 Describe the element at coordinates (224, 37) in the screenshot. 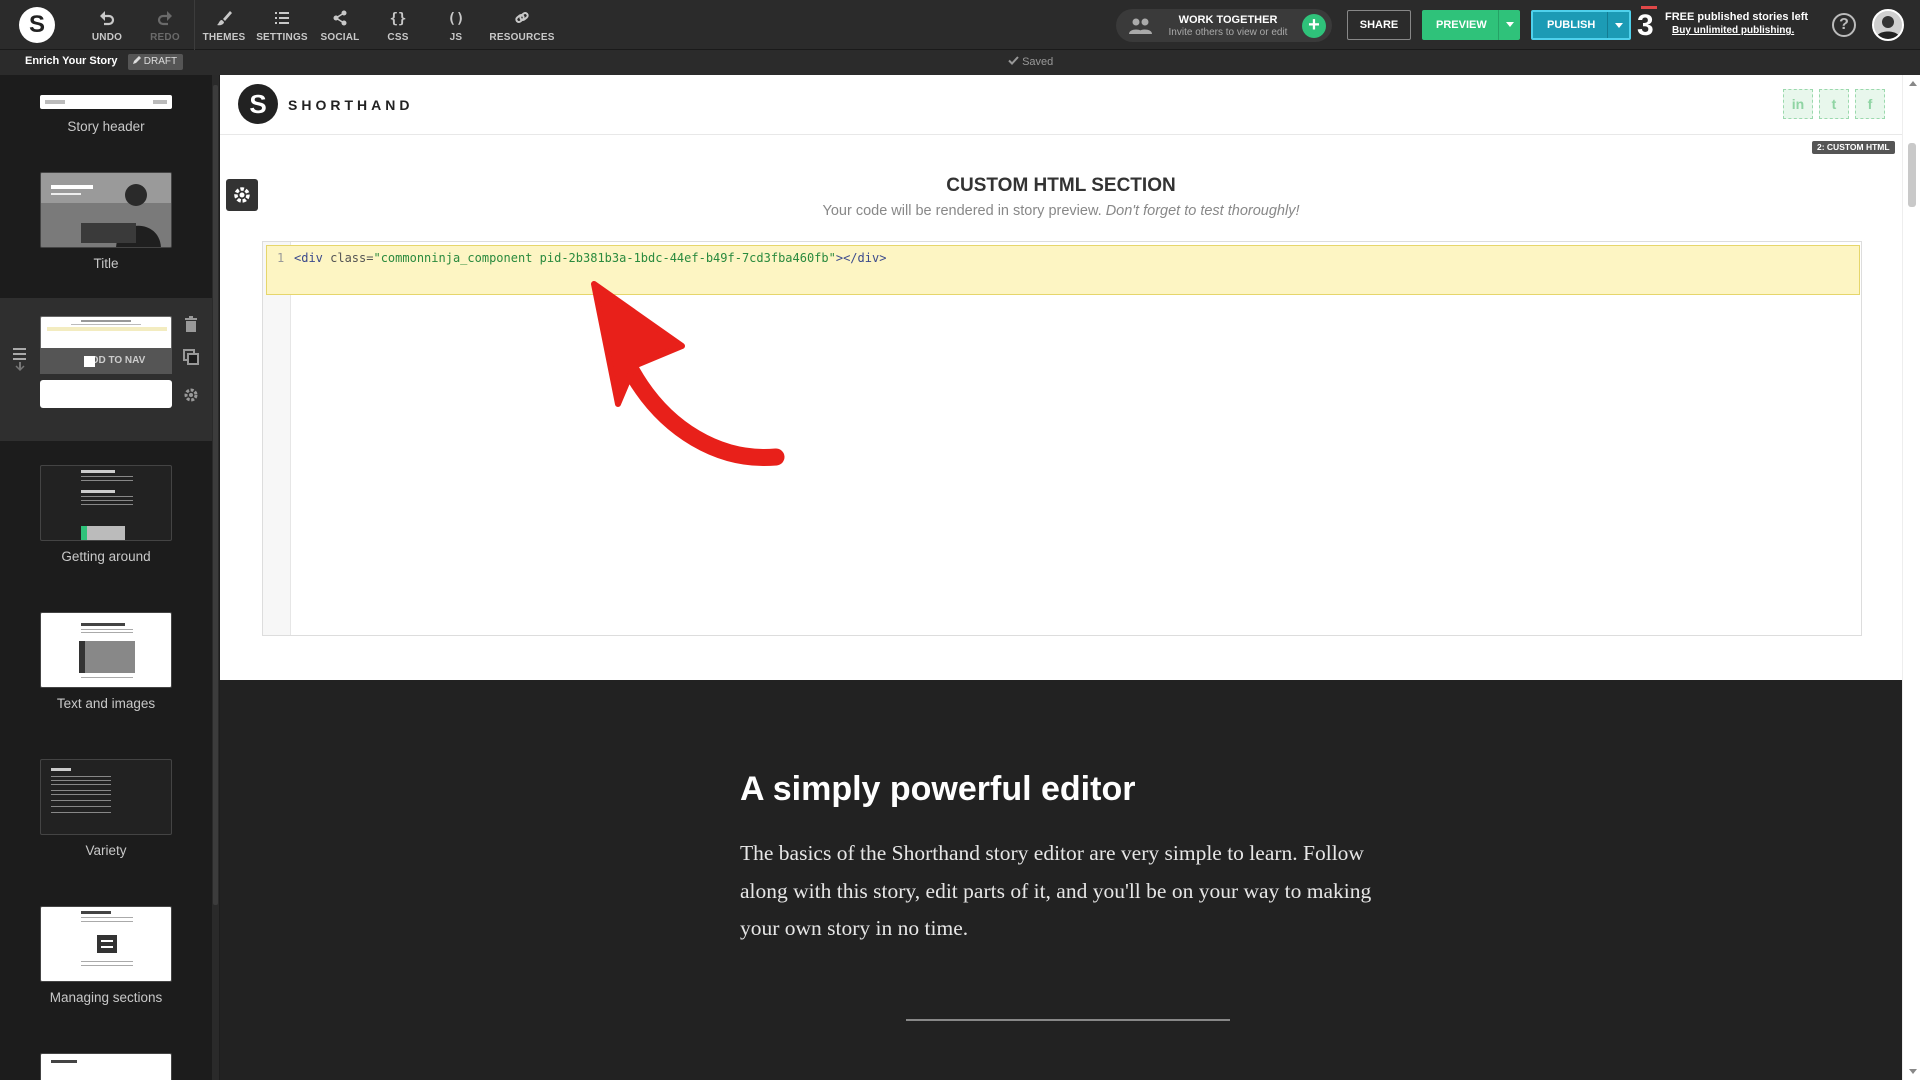

I see `themes-label: THEMES` at that location.